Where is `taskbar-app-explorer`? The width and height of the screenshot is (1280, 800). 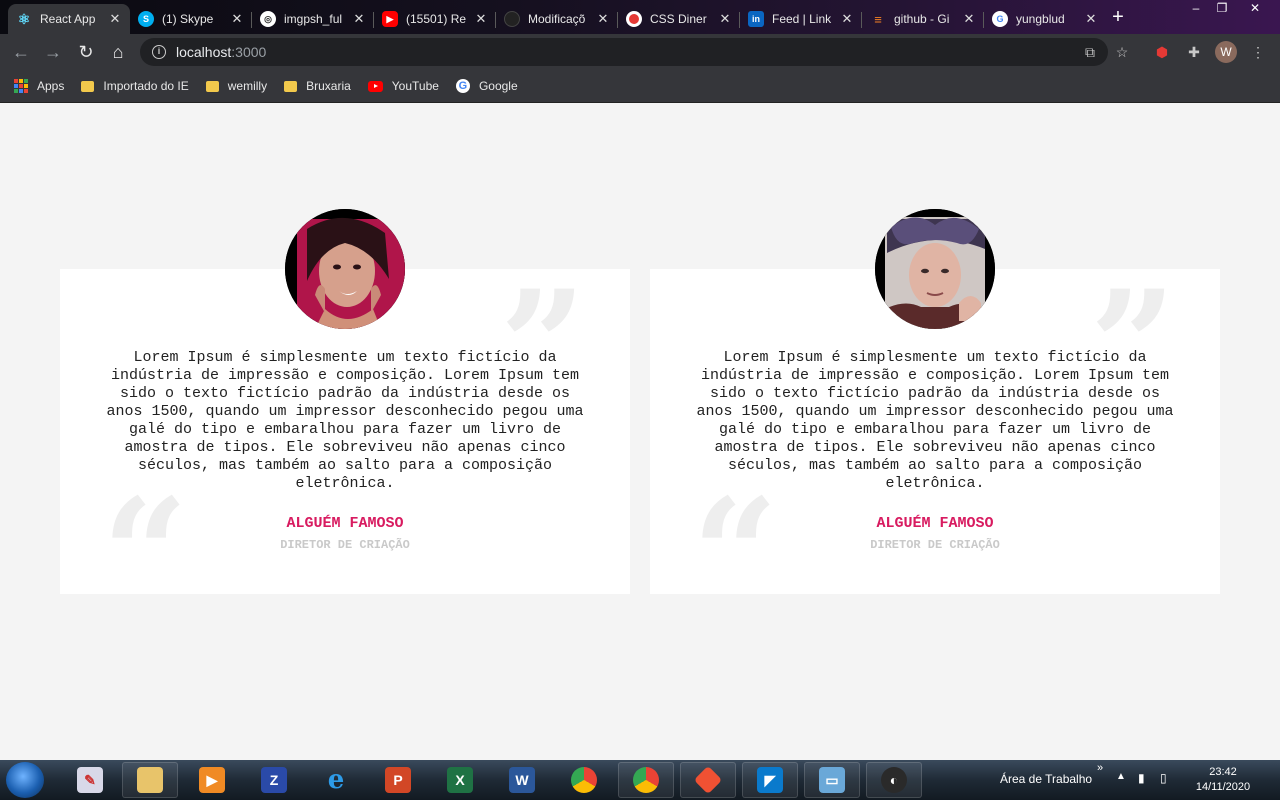 taskbar-app-explorer is located at coordinates (150, 780).